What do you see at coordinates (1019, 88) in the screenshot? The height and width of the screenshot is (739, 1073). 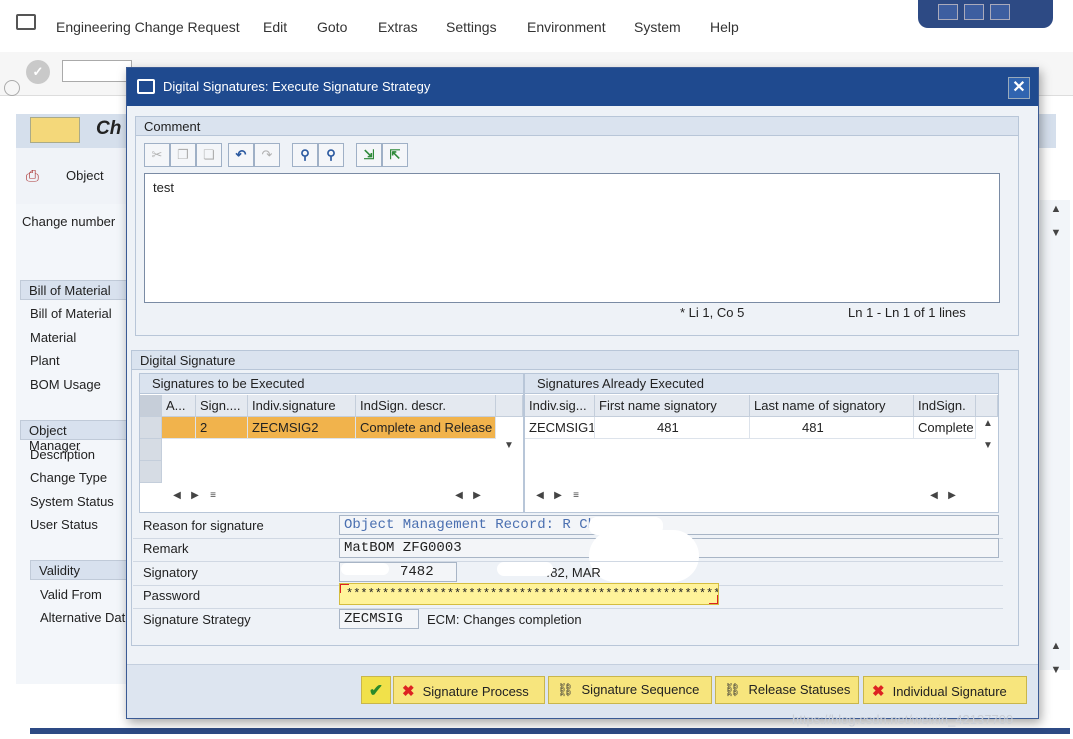 I see `dialog-close-button: ✕` at bounding box center [1019, 88].